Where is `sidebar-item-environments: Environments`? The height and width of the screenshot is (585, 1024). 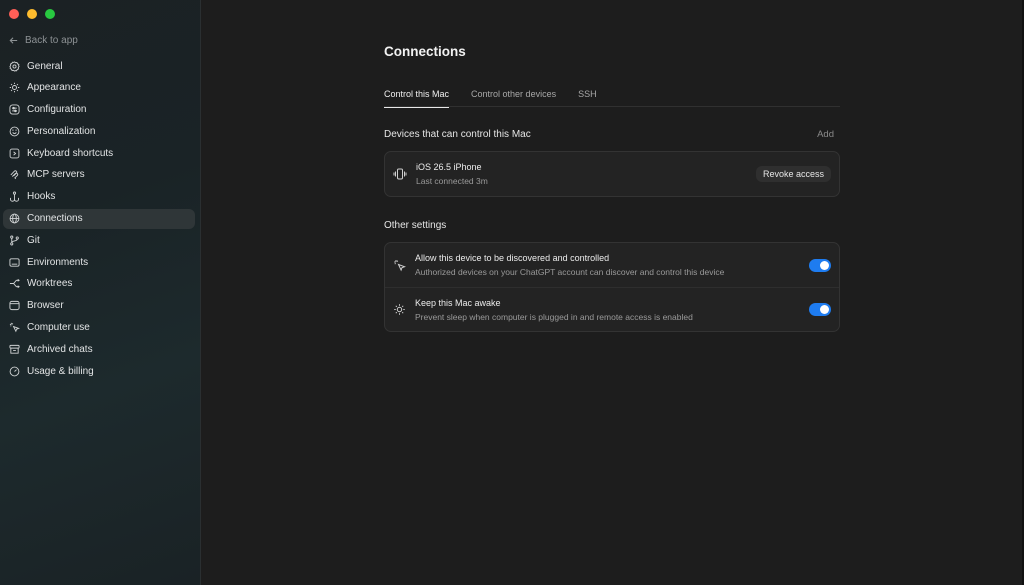
sidebar-item-environments: Environments is located at coordinates (99, 262).